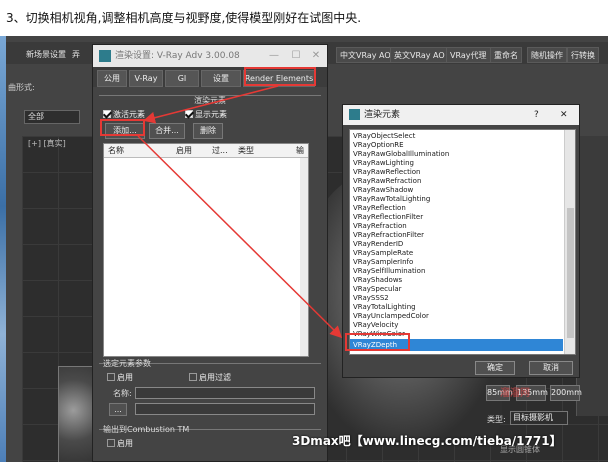  Describe the element at coordinates (427, 441) in the screenshot. I see `watermark-text: 3Dmax吧【www.linecg.com/tieba/1771】` at that location.